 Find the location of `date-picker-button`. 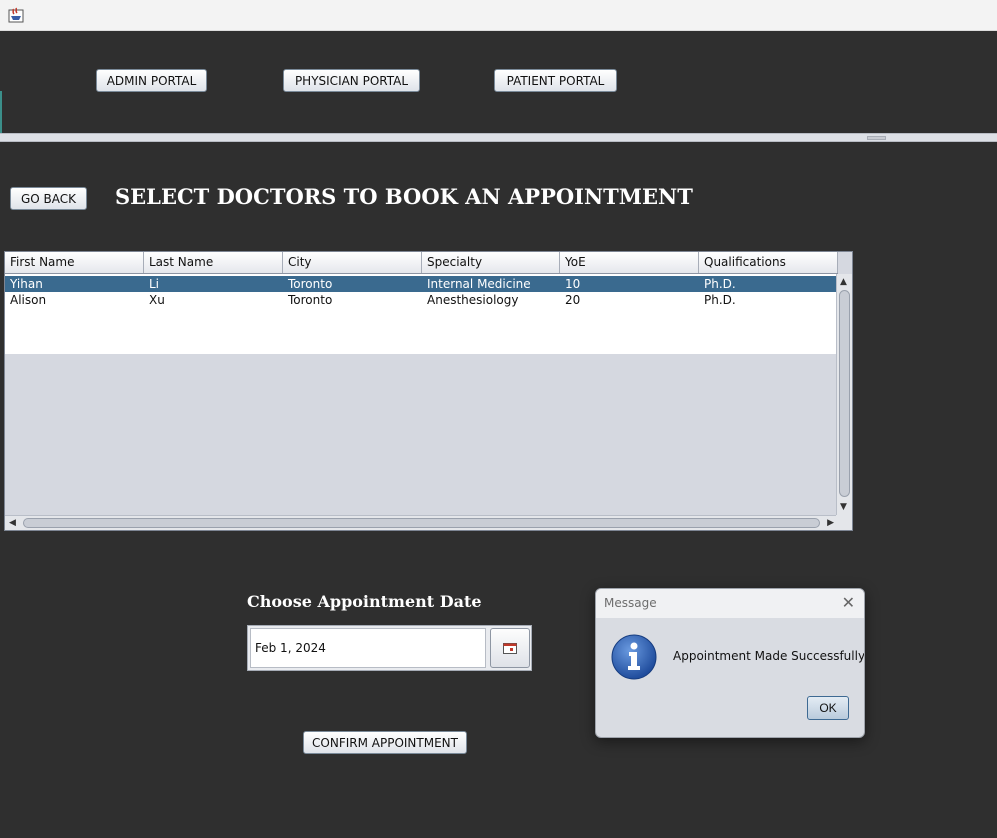

date-picker-button is located at coordinates (510, 648).